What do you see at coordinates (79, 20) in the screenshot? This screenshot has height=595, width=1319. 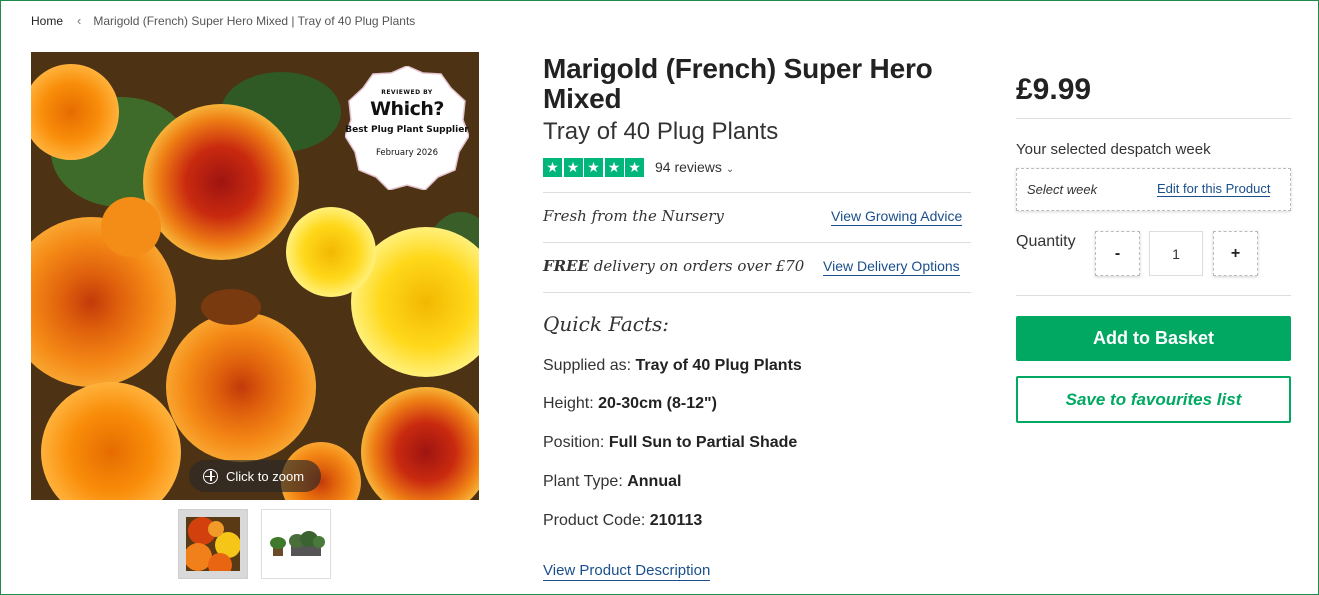 I see `chevron-left-icon: ‹` at bounding box center [79, 20].